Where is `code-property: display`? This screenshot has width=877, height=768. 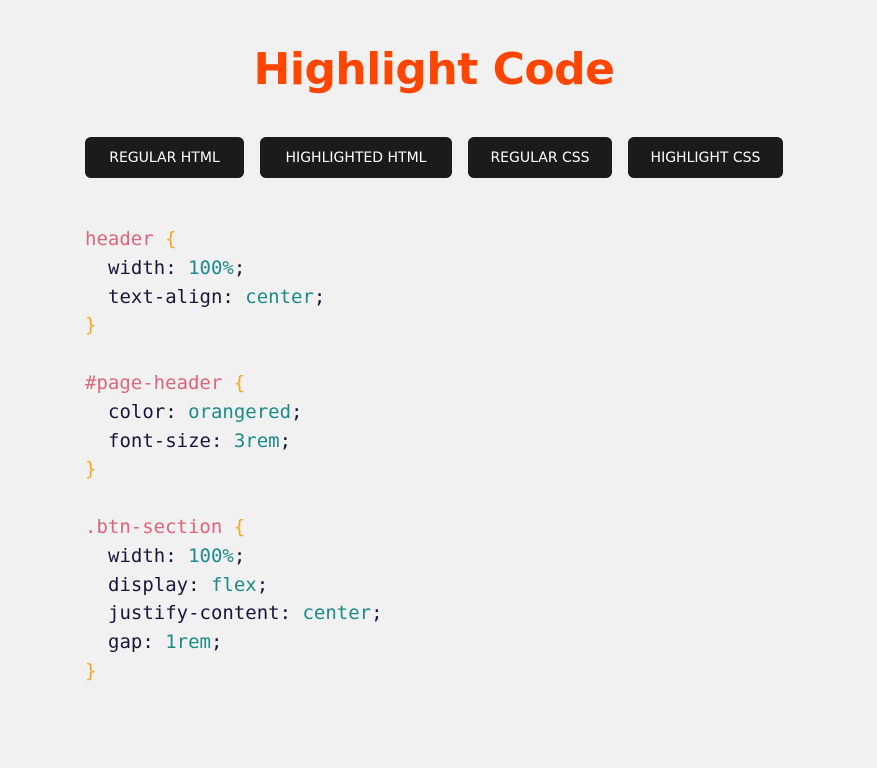
code-property: display is located at coordinates (148, 584).